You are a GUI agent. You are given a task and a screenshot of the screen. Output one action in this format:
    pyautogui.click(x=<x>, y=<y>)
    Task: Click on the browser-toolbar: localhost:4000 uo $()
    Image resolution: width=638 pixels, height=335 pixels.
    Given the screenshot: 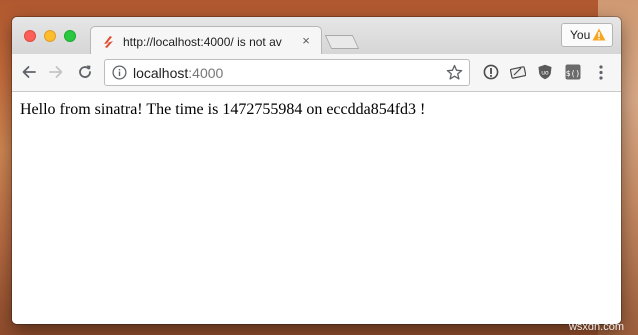 What is the action you would take?
    pyautogui.click(x=316, y=73)
    